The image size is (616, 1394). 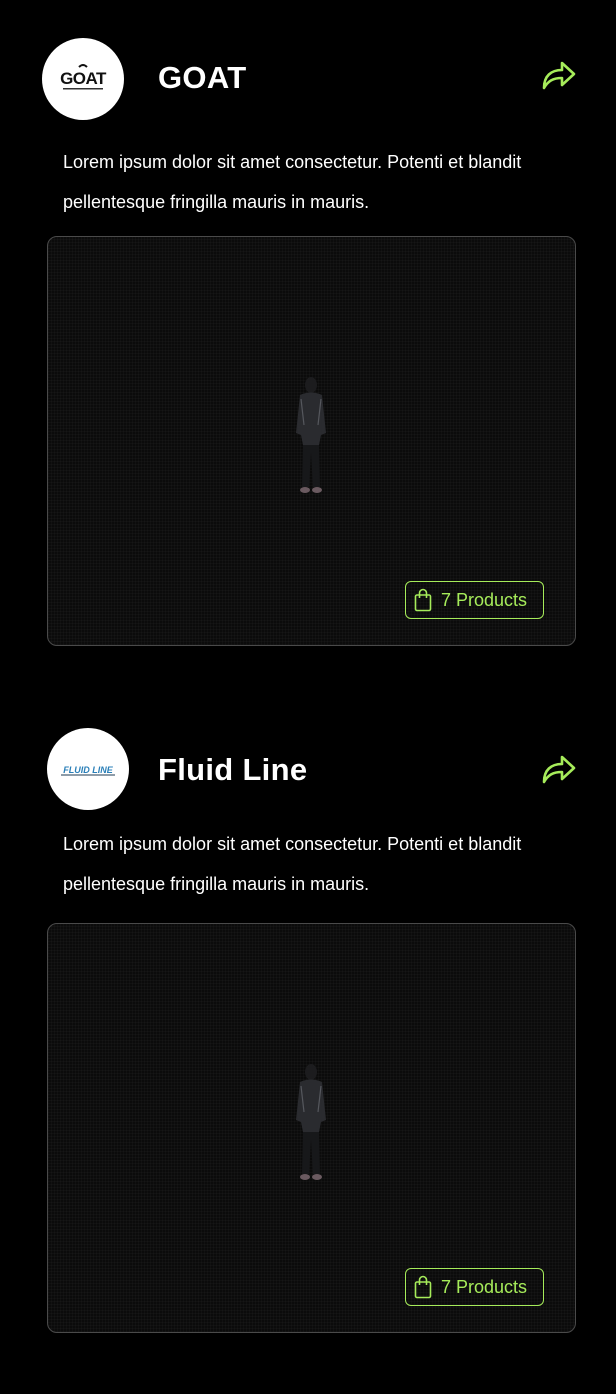 I want to click on brand-name: Fluid Line, so click(x=232, y=770).